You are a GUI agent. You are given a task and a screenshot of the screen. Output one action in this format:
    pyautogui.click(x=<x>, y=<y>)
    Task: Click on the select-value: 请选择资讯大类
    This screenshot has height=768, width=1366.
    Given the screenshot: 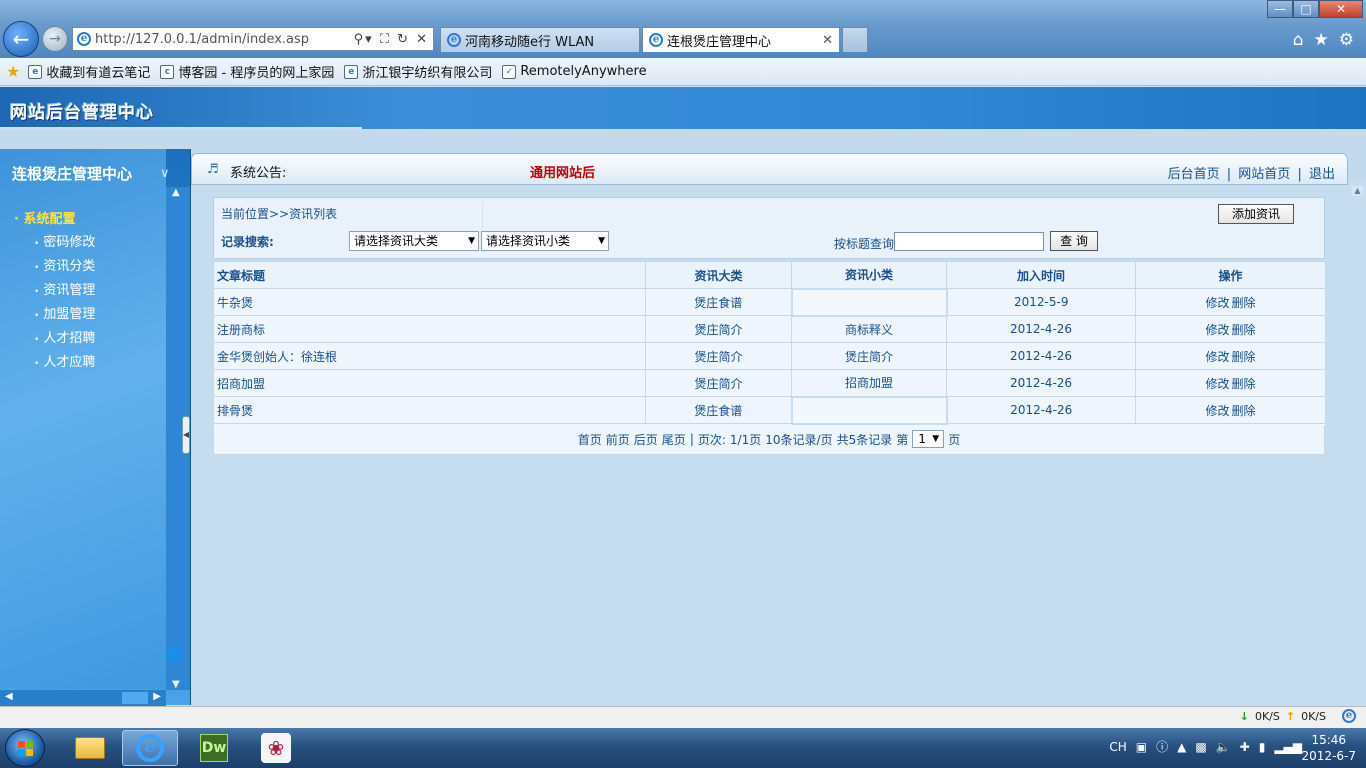 What is the action you would take?
    pyautogui.click(x=396, y=241)
    